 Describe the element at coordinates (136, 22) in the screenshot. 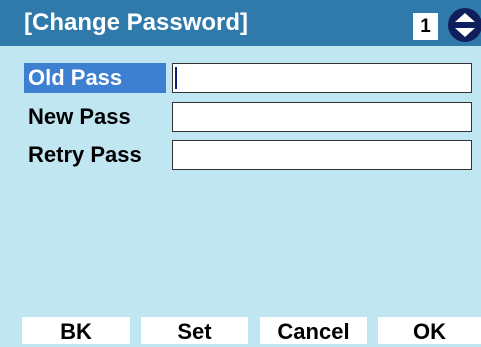

I see `screen-title: [Change Password]` at that location.